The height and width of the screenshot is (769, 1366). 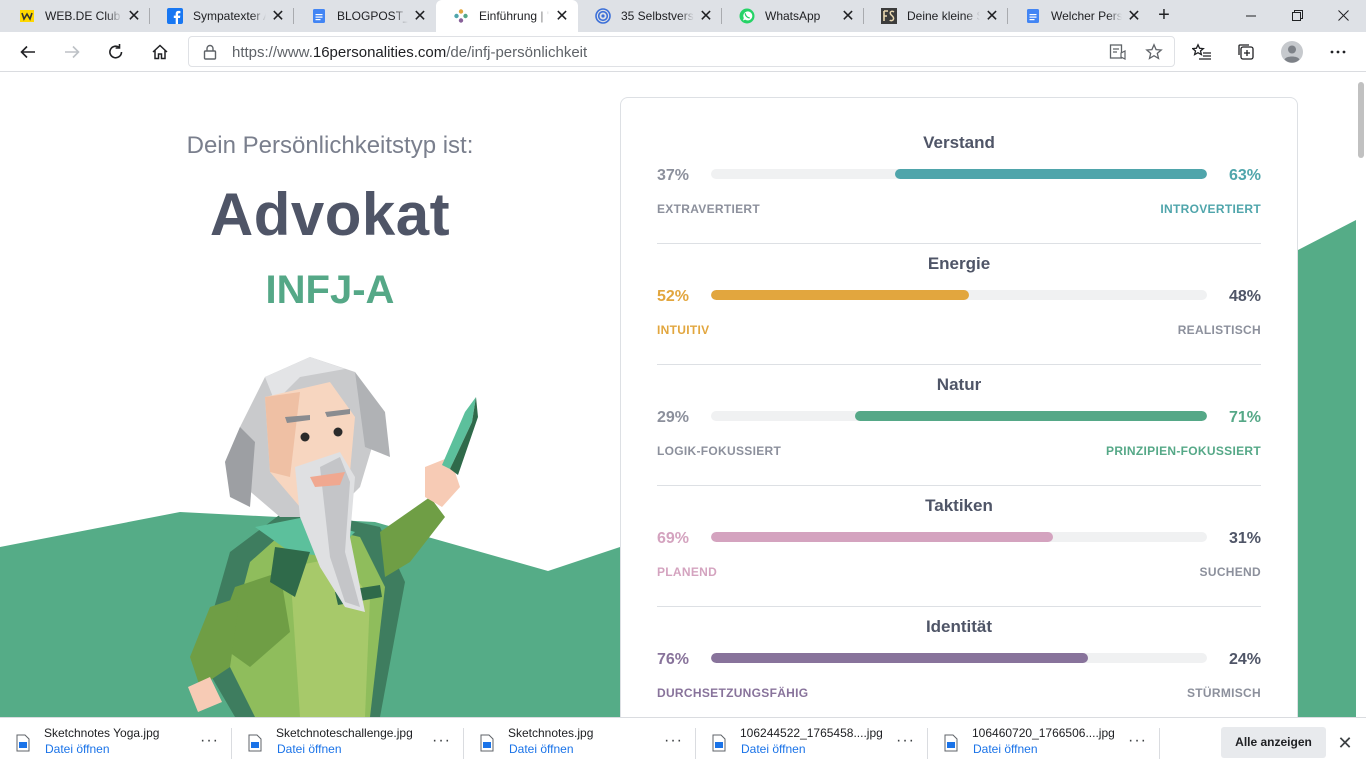 I want to click on more-dots-icon, so click(x=1338, y=52).